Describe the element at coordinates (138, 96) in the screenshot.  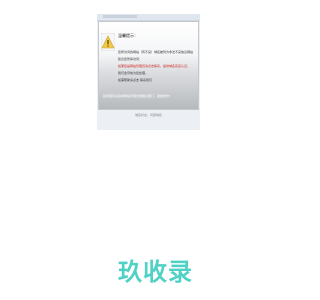
I see `bottom-note: 如有疑问请咨询网站管理员或相关部门，谢谢合作！` at that location.